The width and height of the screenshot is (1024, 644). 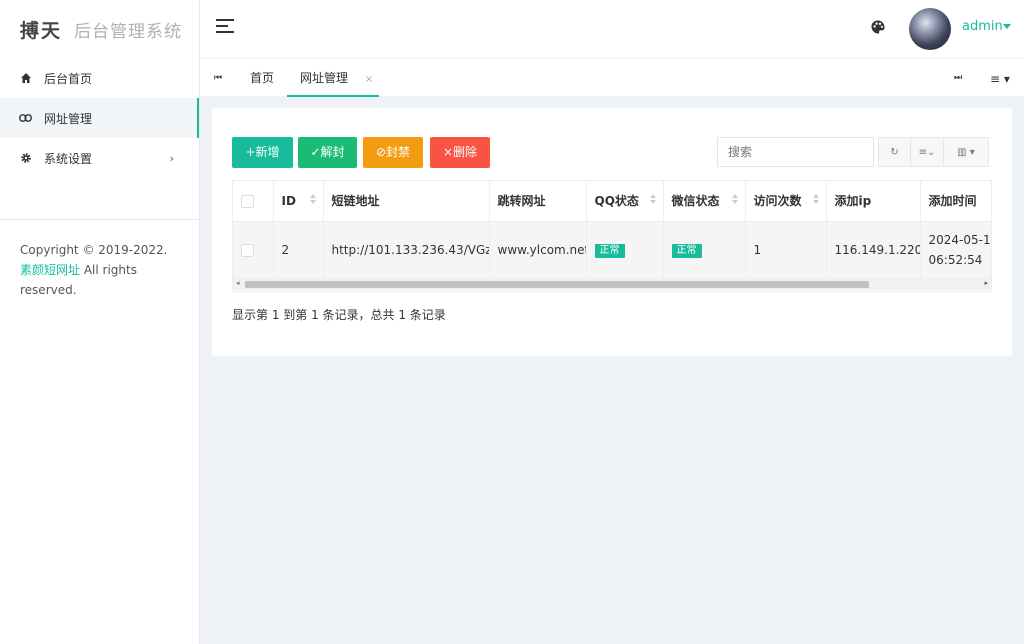 What do you see at coordinates (238, 283) in the screenshot?
I see `scroll-left-icon: ◂` at bounding box center [238, 283].